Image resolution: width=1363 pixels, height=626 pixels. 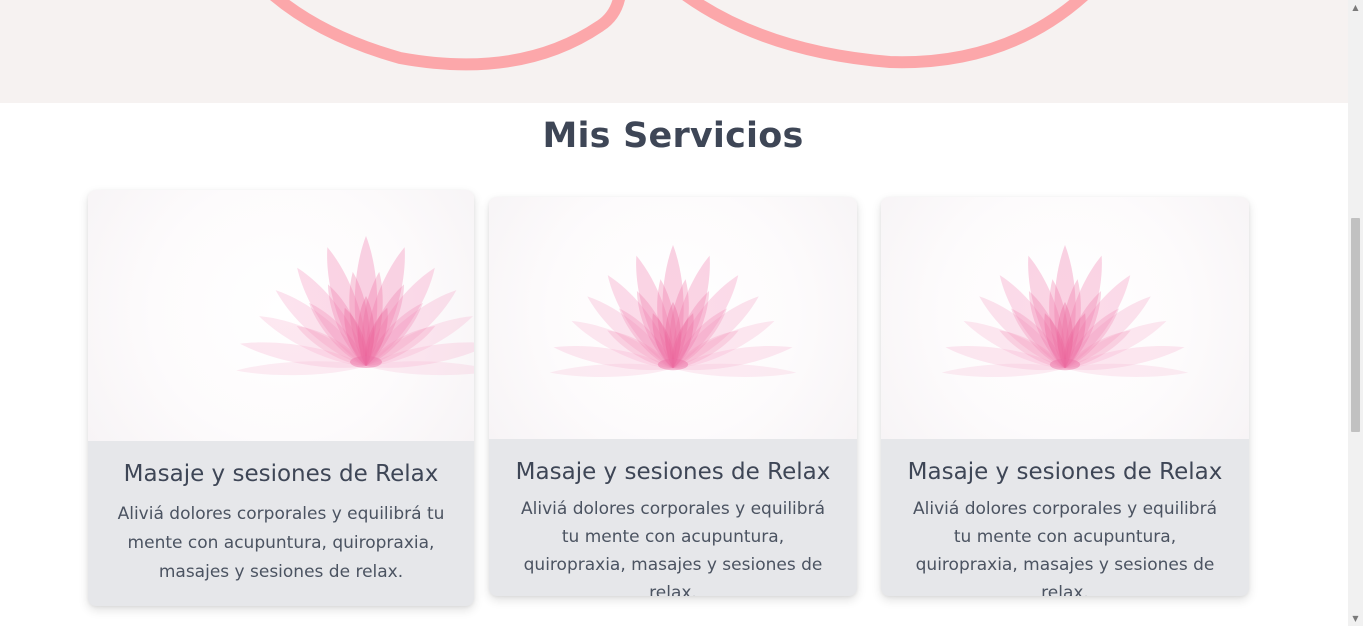 What do you see at coordinates (679, 35) in the screenshot?
I see `hero-decoration-icon` at bounding box center [679, 35].